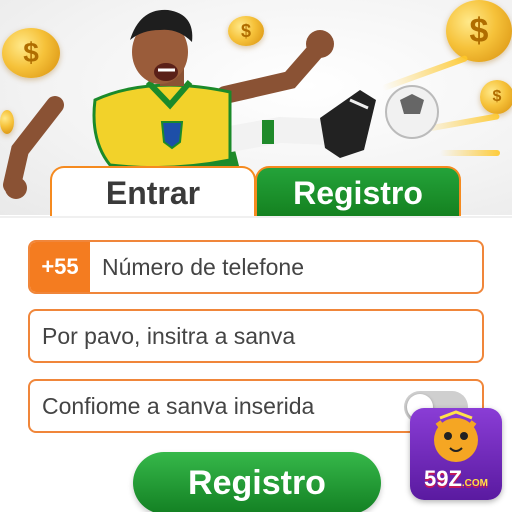 Image resolution: width=512 pixels, height=512 pixels. I want to click on confirm-password-placeholder: Confiome a sanva inserida, so click(178, 405).